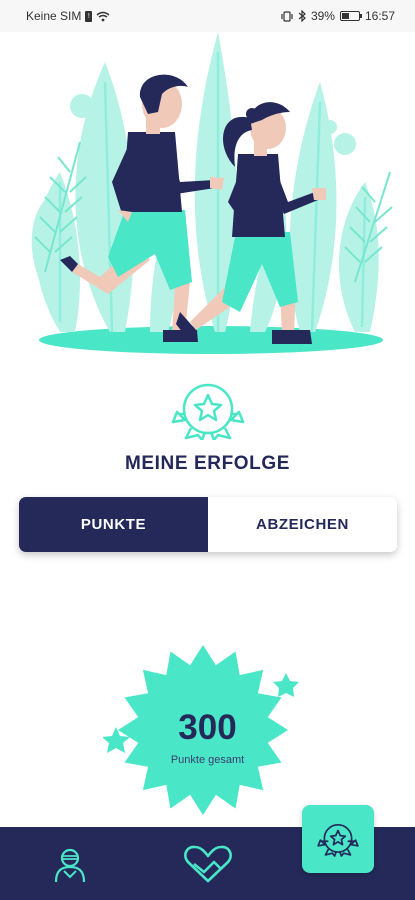  Describe the element at coordinates (286, 685) in the screenshot. I see `small-star-icon` at that location.